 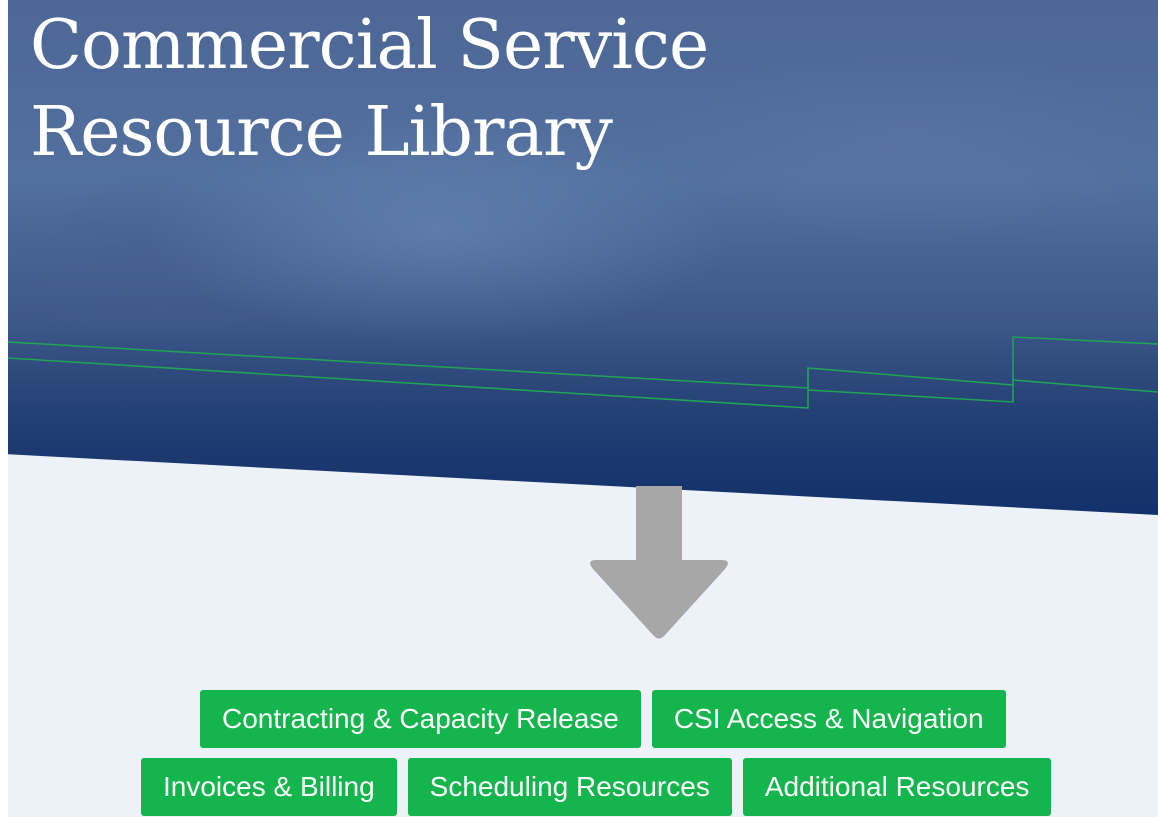 What do you see at coordinates (569, 787) in the screenshot?
I see `scheduling-resources-button: Scheduling Resources` at bounding box center [569, 787].